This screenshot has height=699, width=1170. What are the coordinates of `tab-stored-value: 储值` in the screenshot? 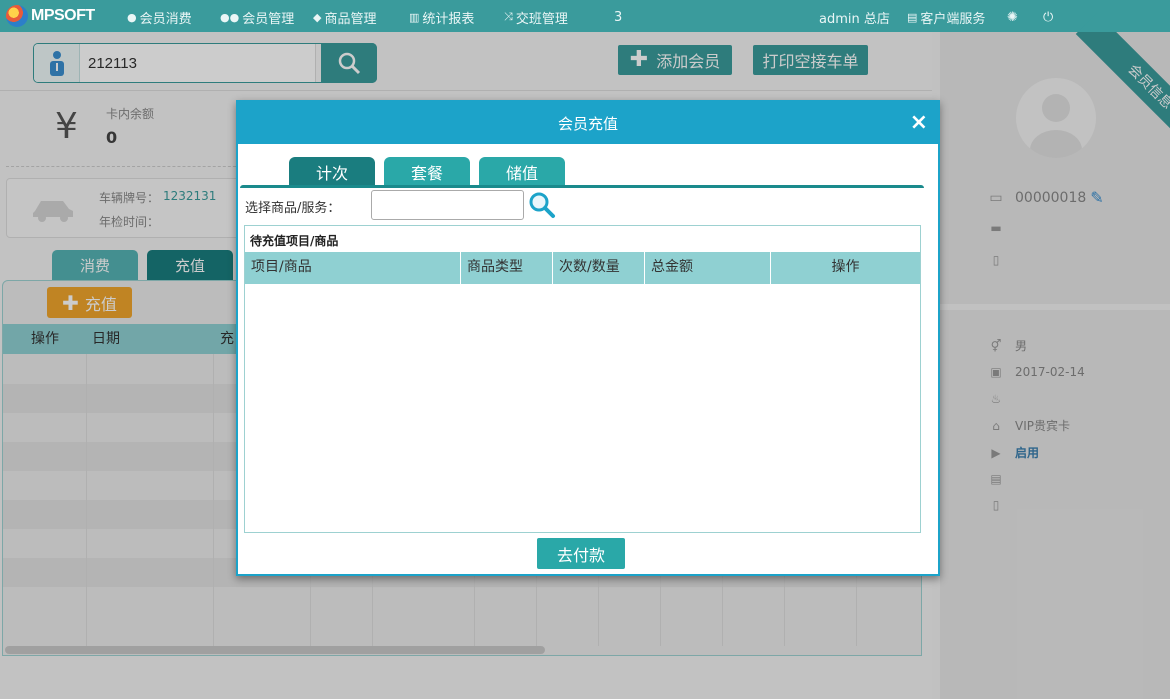 It's located at (522, 172).